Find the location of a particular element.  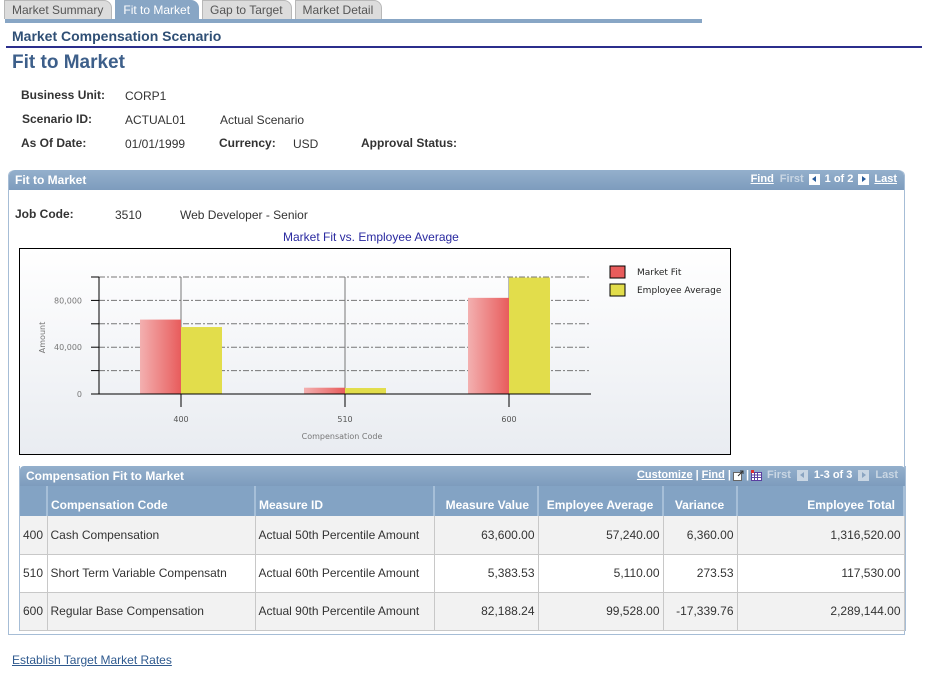

legend-label-market-fit: Market Fit is located at coordinates (659, 273).